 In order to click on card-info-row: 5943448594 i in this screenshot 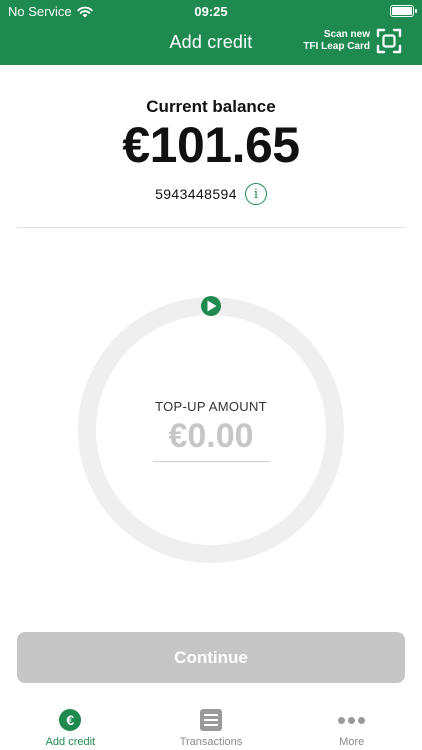, I will do `click(211, 194)`.